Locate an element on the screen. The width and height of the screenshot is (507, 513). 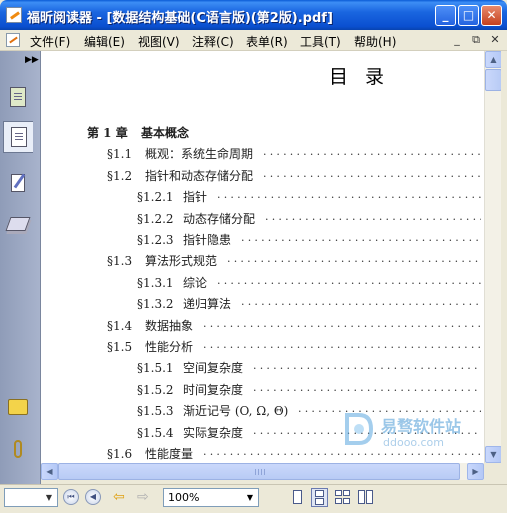
single-page-icon is located at coordinates (297, 497).